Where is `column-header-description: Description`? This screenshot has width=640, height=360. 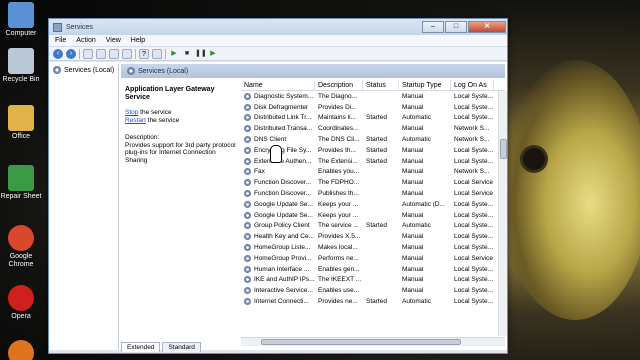 column-header-description: Description is located at coordinates (339, 85).